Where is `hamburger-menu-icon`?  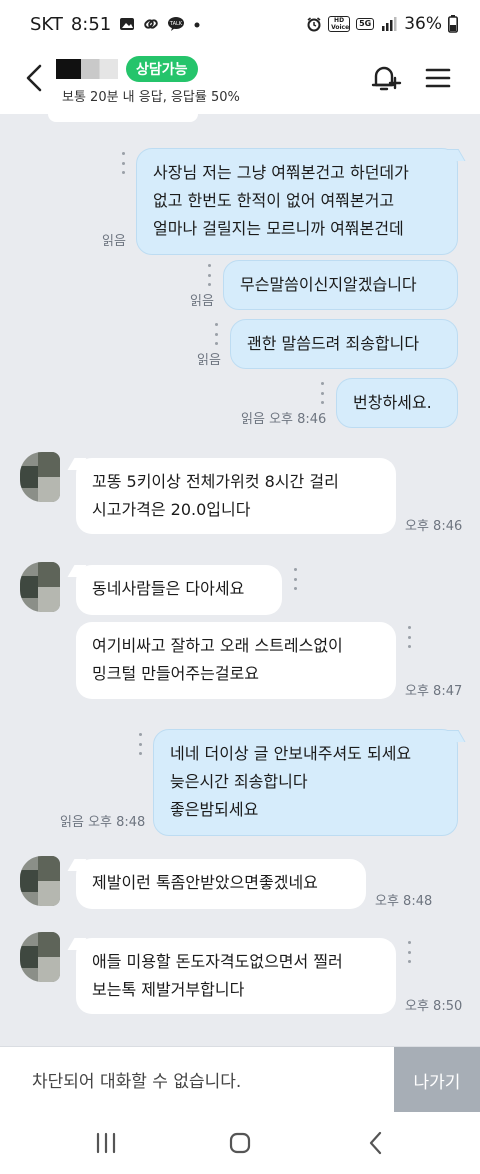
hamburger-menu-icon is located at coordinates (438, 78).